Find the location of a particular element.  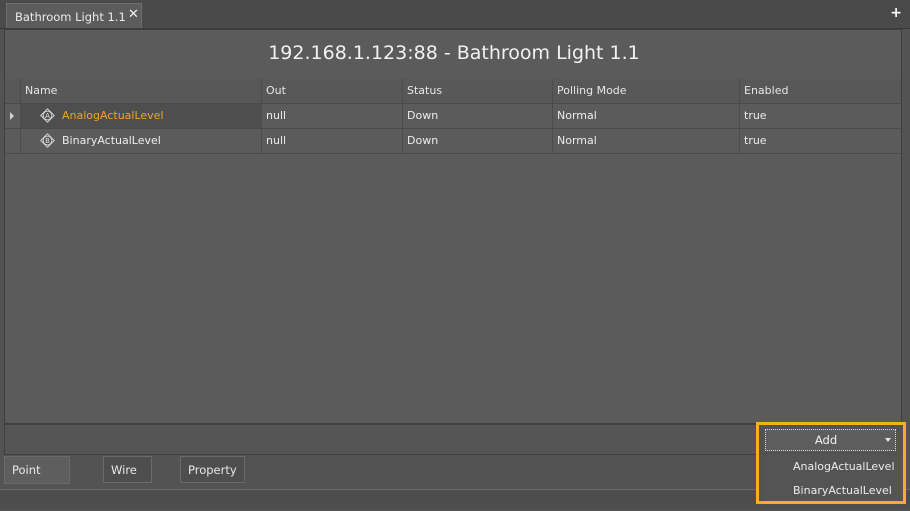

table-header-row: Name Out Status Polling Mode Enabled is located at coordinates (453, 91).